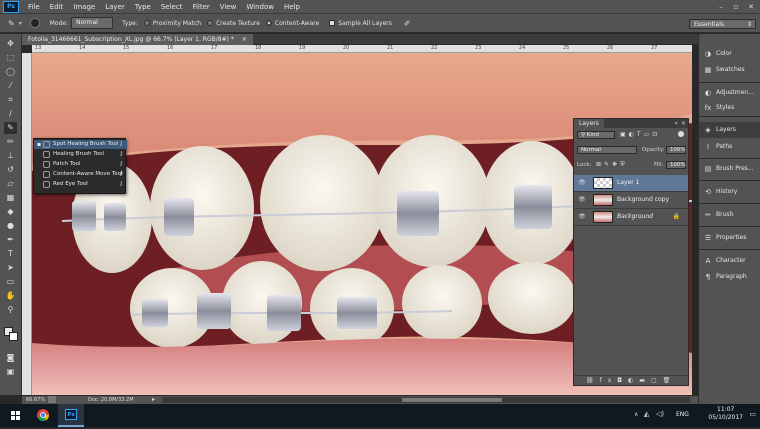  Describe the element at coordinates (10, 100) in the screenshot. I see `crop-tool-icon: ⌗` at that location.